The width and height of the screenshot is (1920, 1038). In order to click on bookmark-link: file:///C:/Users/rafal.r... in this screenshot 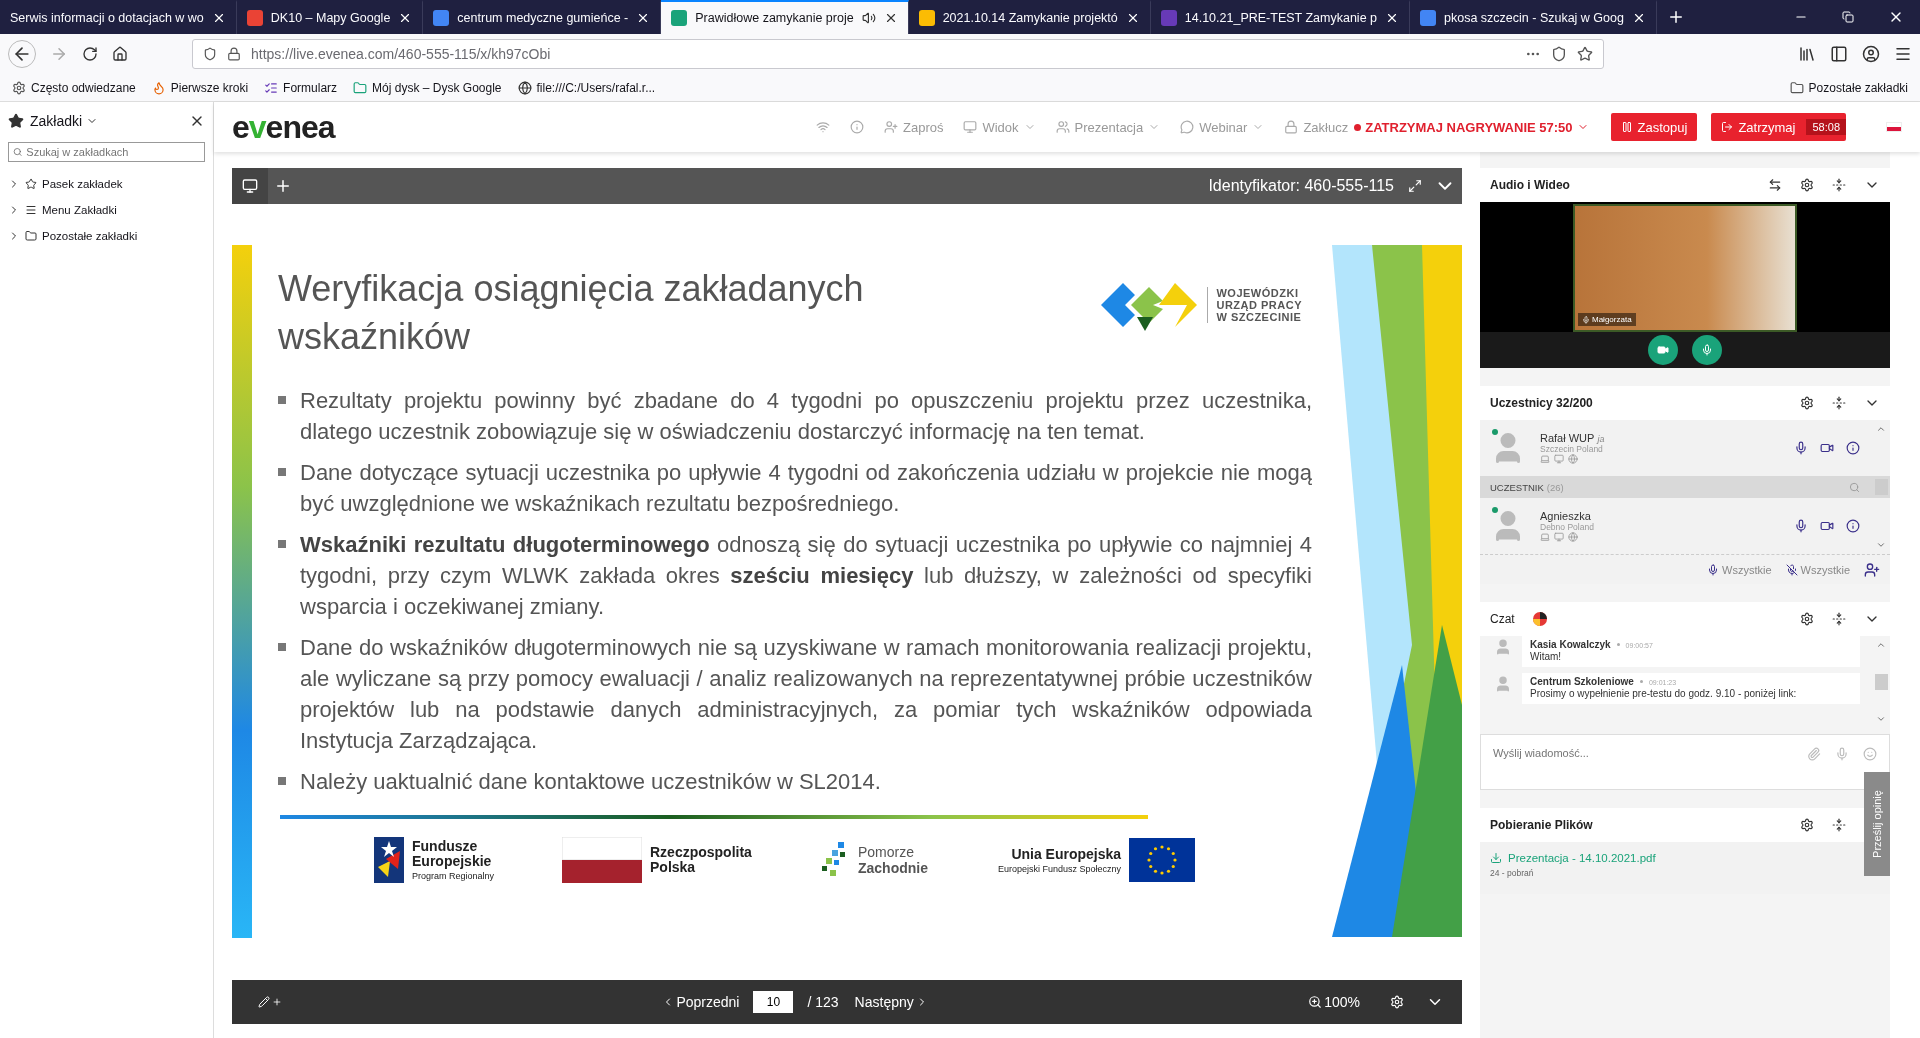, I will do `click(586, 87)`.